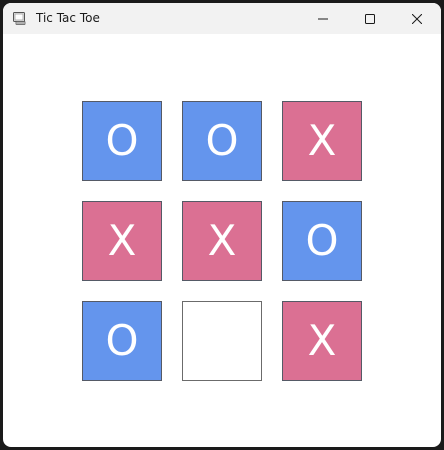  What do you see at coordinates (19, 18) in the screenshot?
I see `tictactoe-app-icon` at bounding box center [19, 18].